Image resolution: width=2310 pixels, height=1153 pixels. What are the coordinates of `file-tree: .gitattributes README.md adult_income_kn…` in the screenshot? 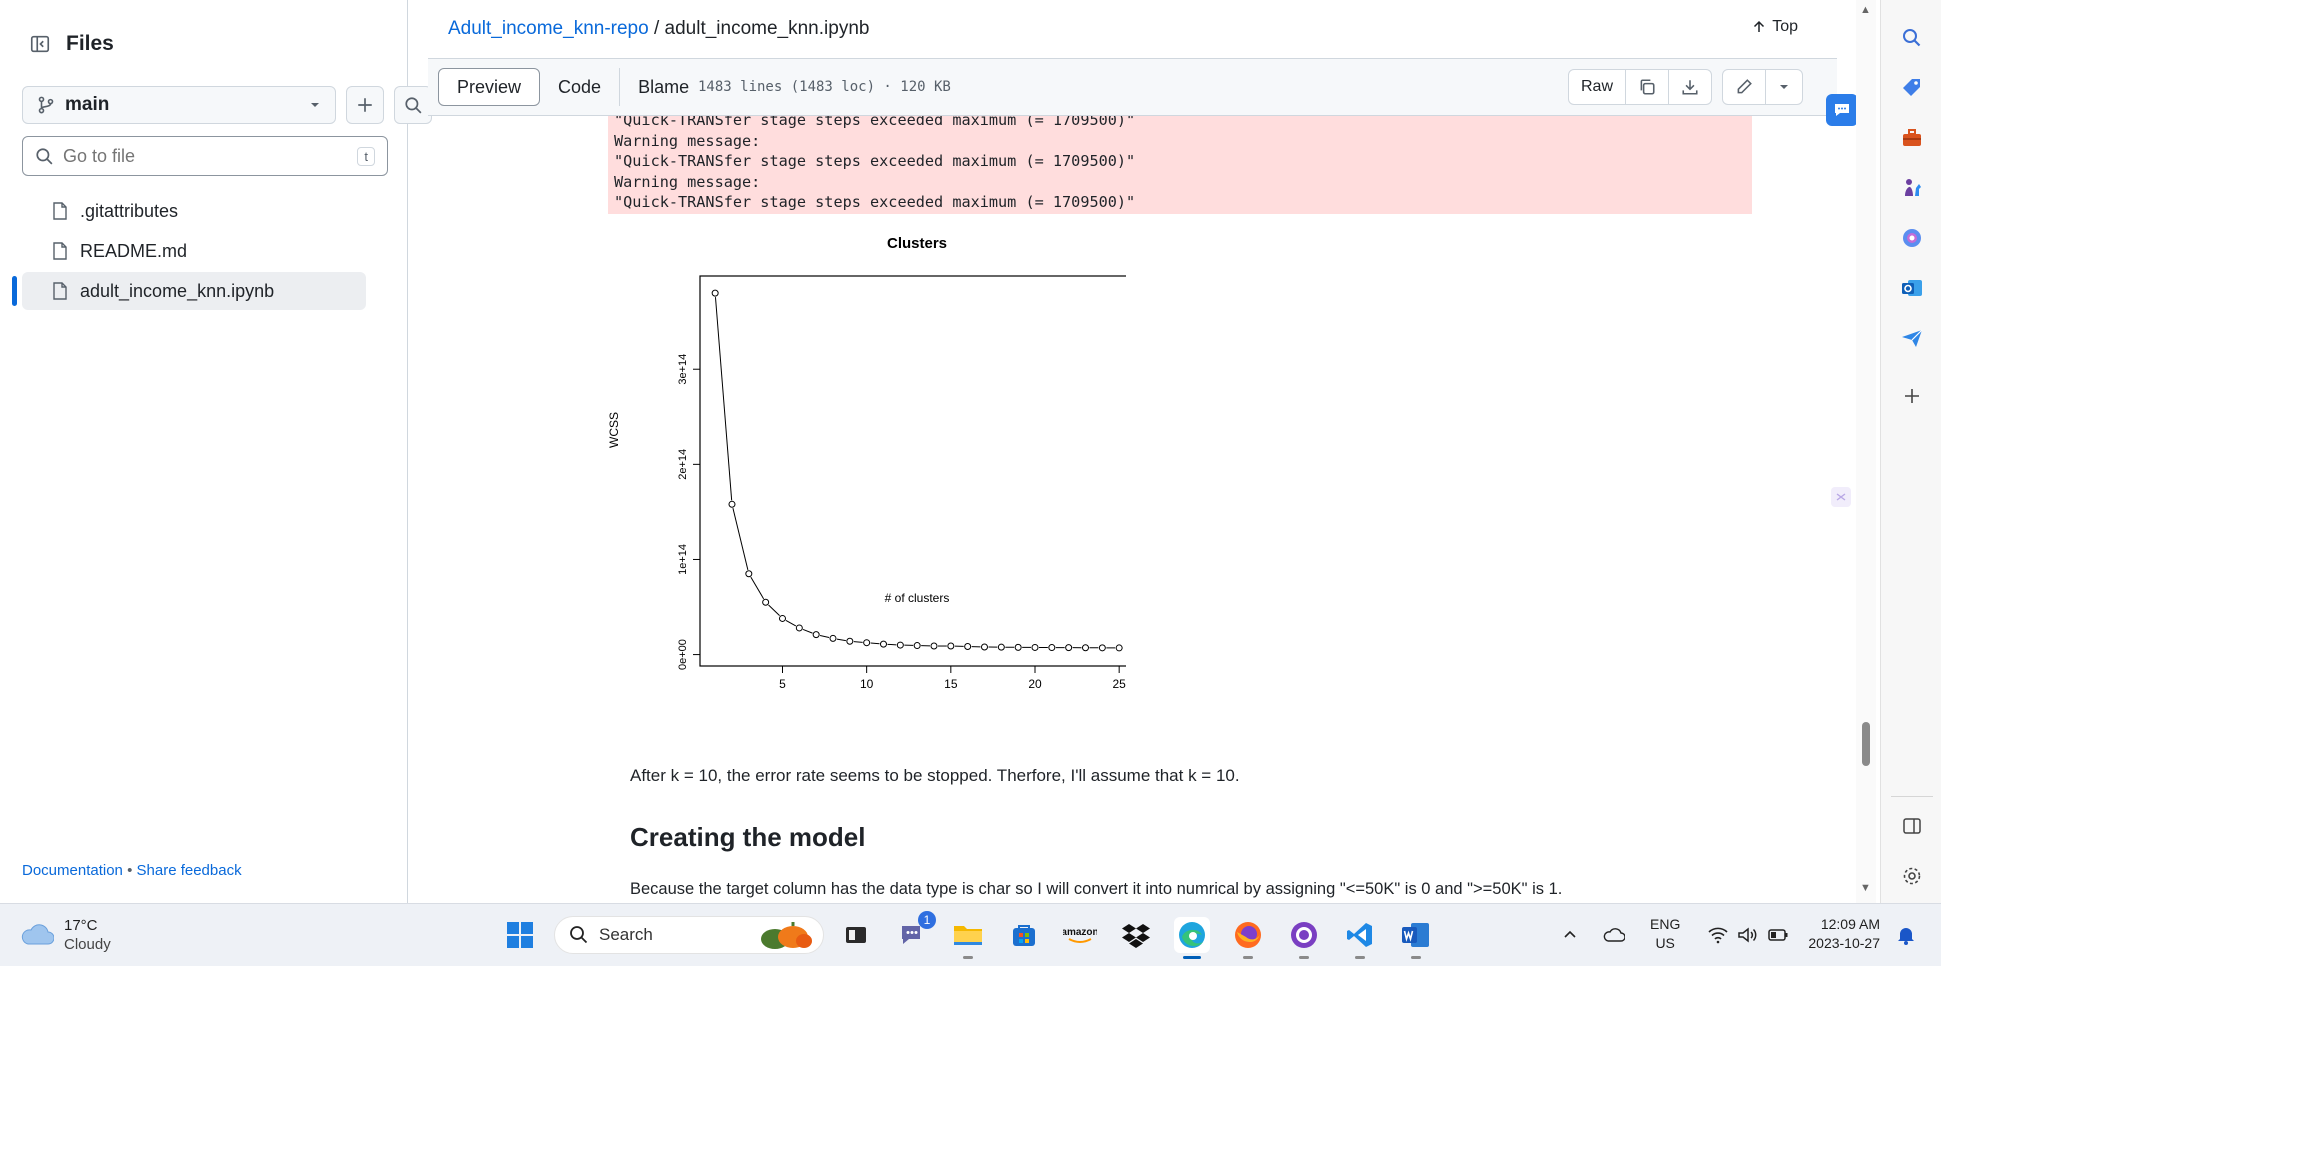 It's located at (189, 252).